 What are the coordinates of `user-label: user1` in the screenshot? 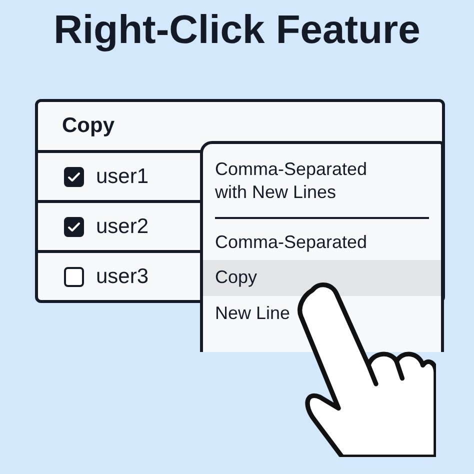 It's located at (122, 176).